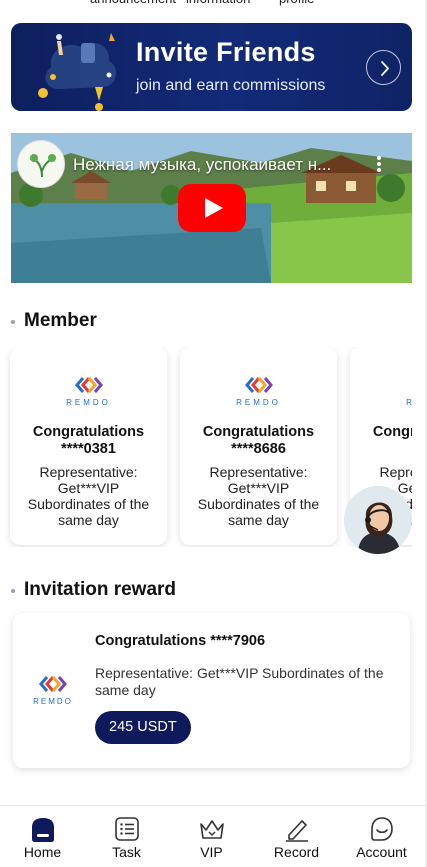 The height and width of the screenshot is (867, 427). What do you see at coordinates (383, 67) in the screenshot?
I see `chevron-right-icon` at bounding box center [383, 67].